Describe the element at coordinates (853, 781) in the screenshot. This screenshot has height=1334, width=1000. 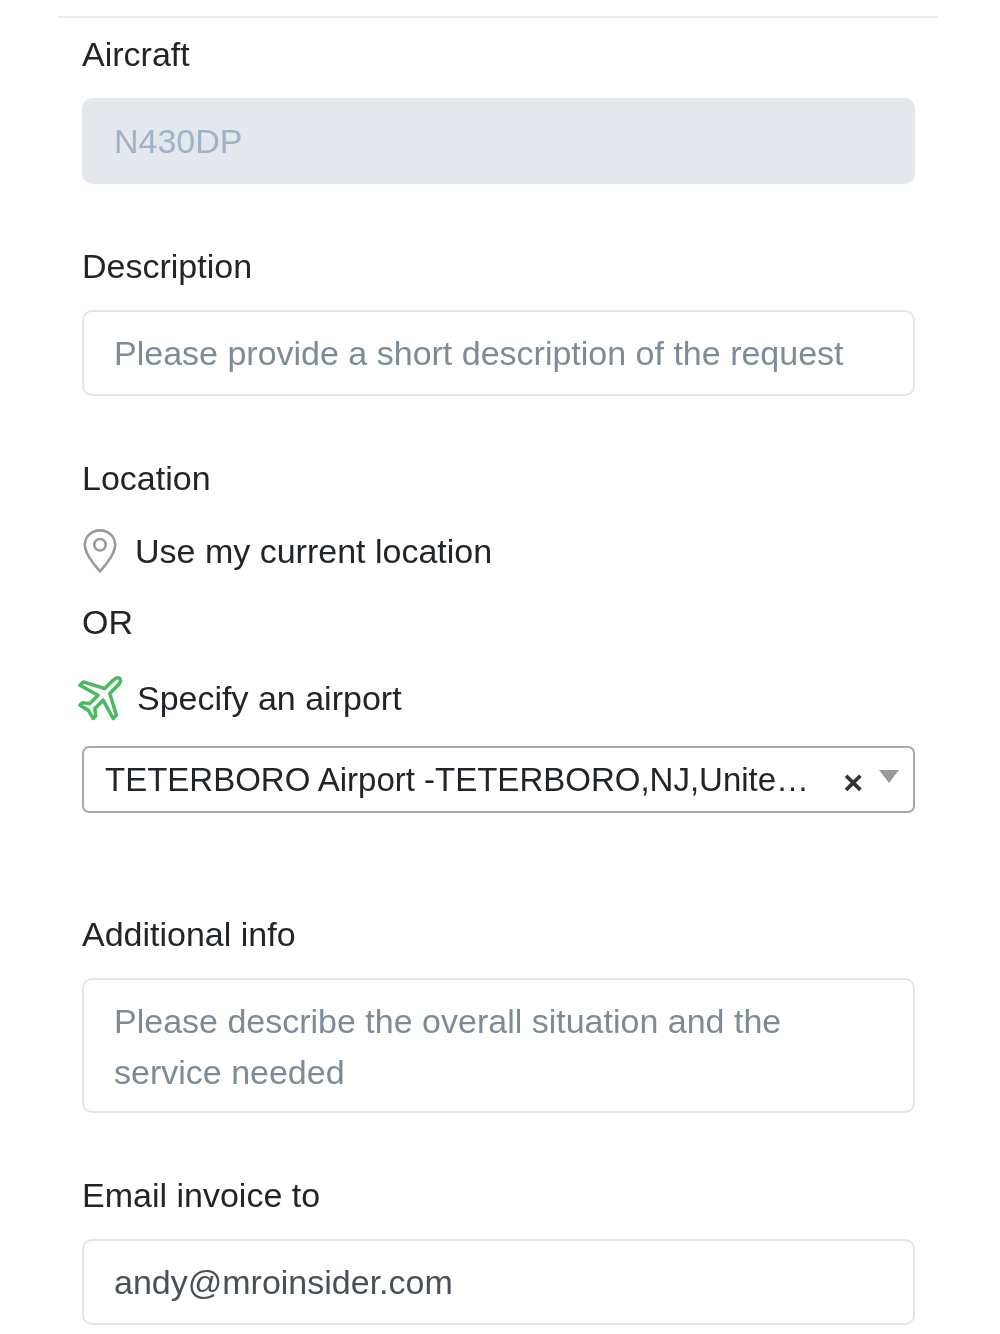
I see `clear-button: ×` at that location.